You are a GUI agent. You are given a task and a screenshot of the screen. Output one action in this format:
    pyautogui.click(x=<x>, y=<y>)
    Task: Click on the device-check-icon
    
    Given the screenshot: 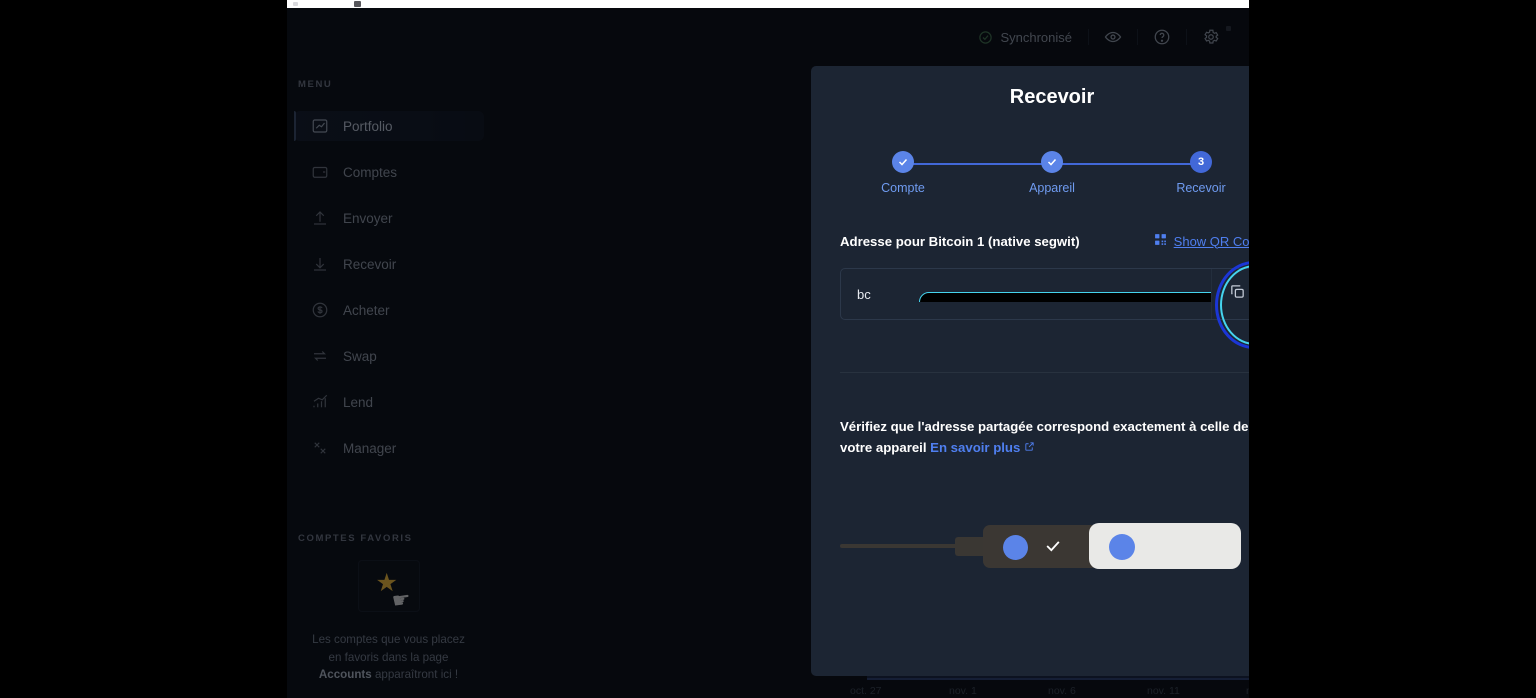 What is the action you would take?
    pyautogui.click(x=1053, y=548)
    